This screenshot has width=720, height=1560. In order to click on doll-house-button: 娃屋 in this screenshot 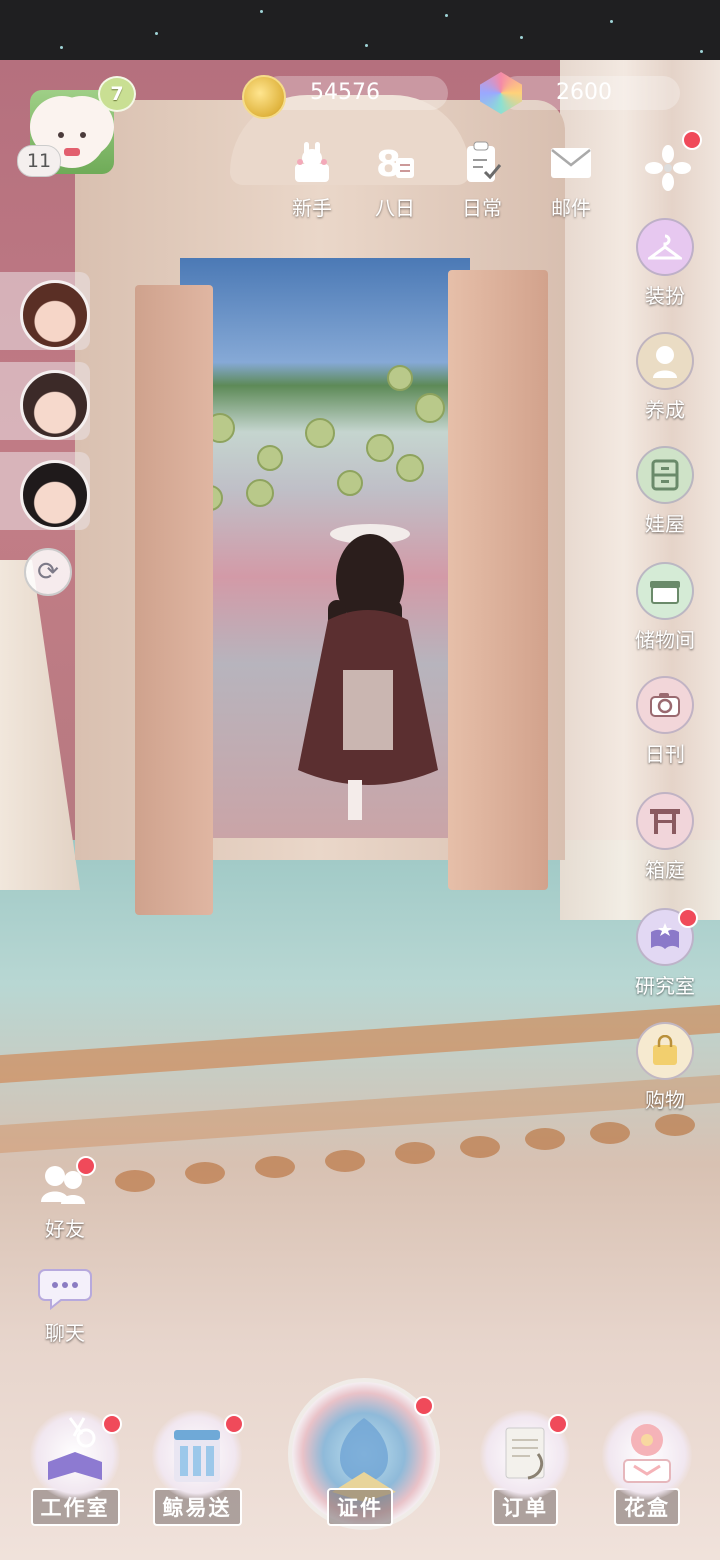, I will do `click(665, 491)`.